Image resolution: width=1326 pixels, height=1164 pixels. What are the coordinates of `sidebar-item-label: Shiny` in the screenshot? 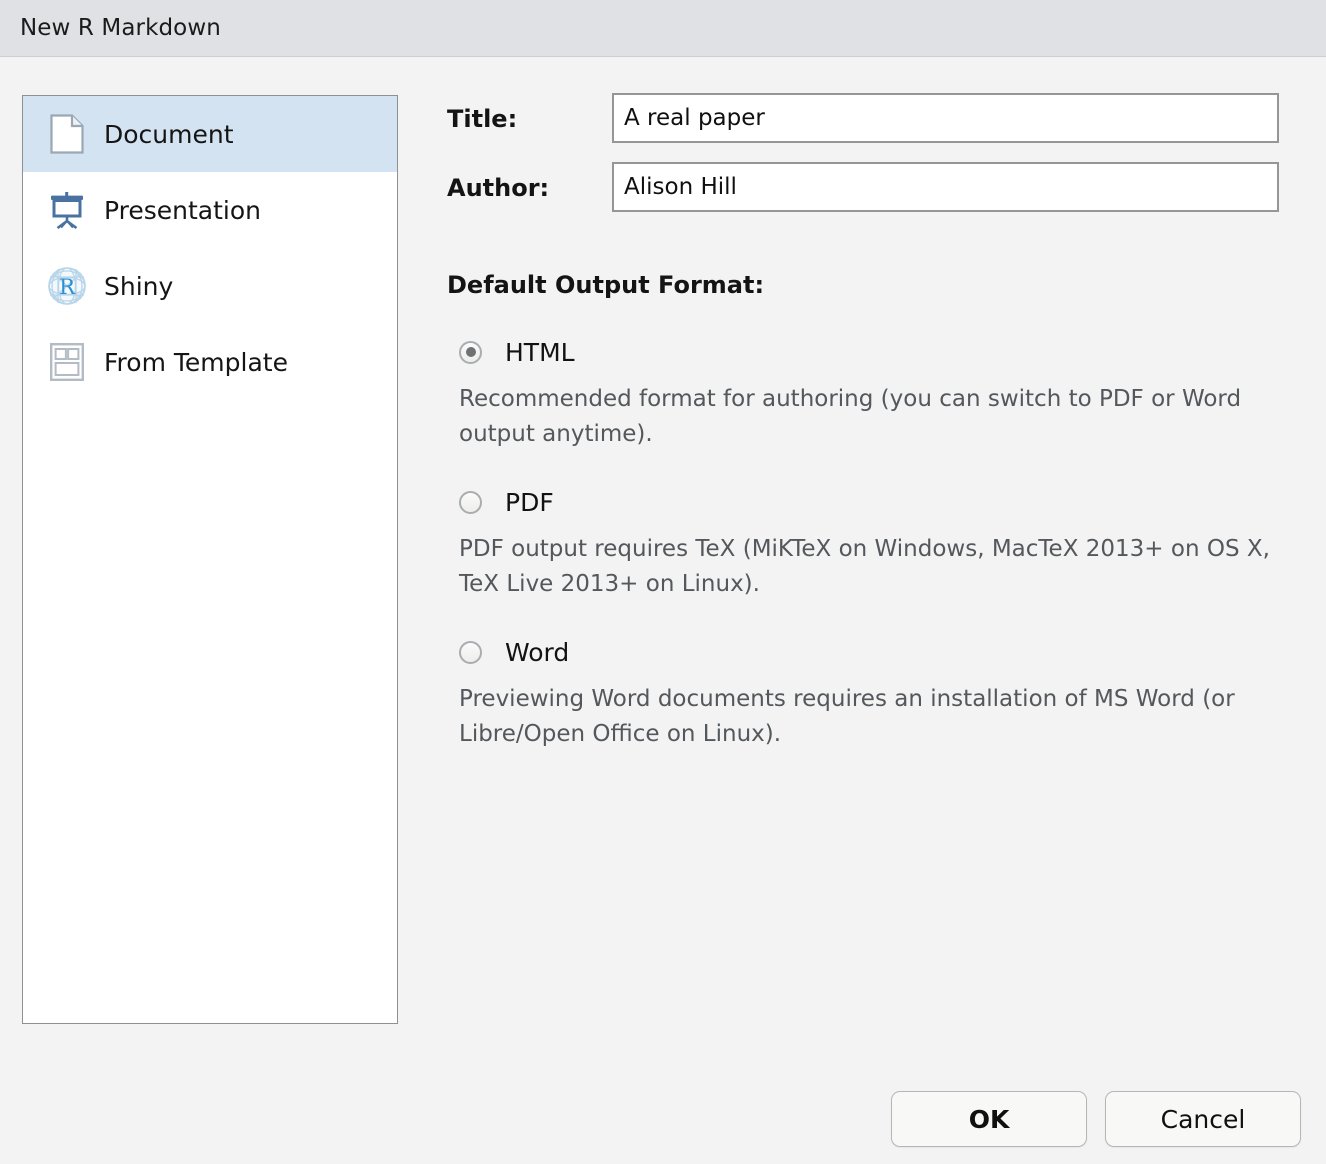 It's located at (139, 286).